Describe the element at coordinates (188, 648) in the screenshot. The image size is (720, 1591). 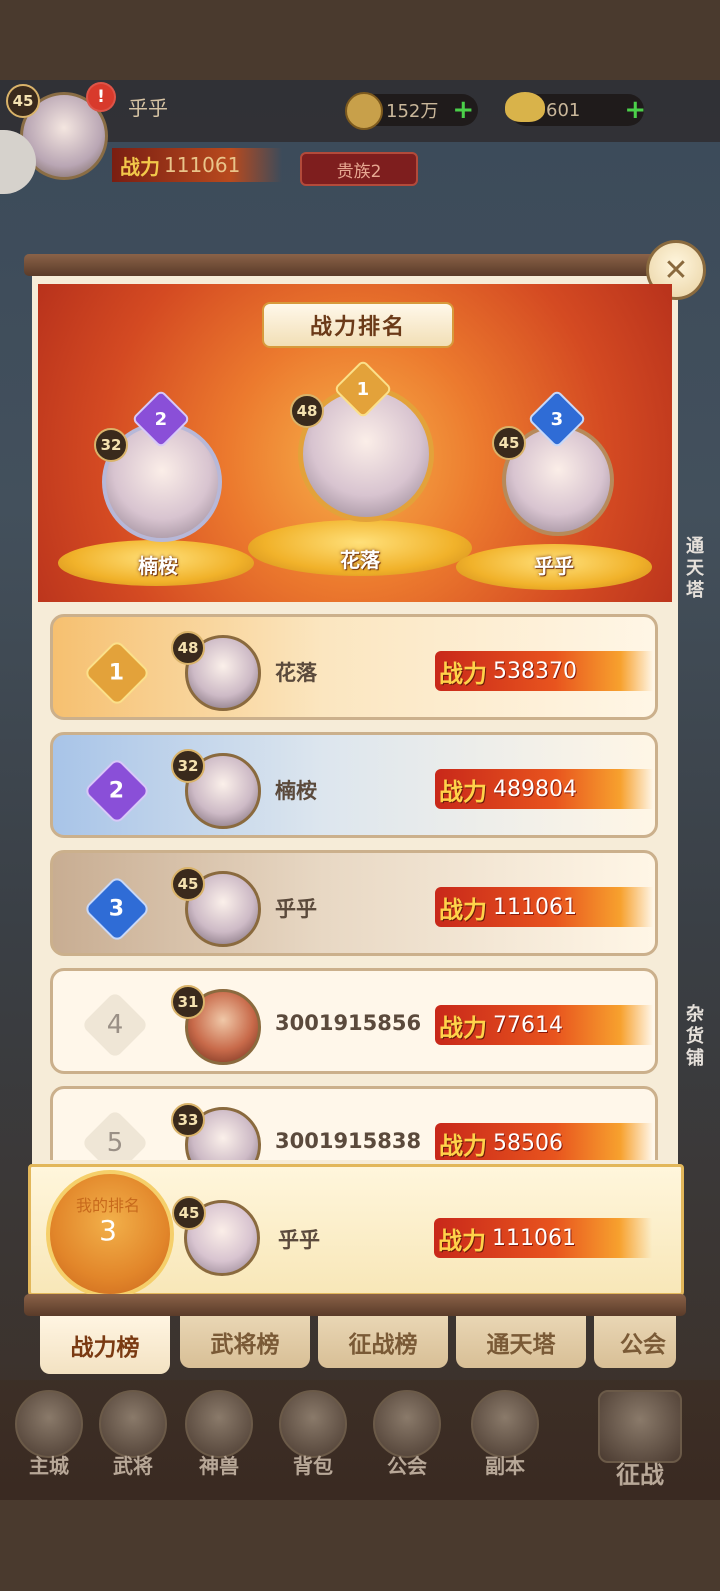
I see `row-level: 48` at that location.